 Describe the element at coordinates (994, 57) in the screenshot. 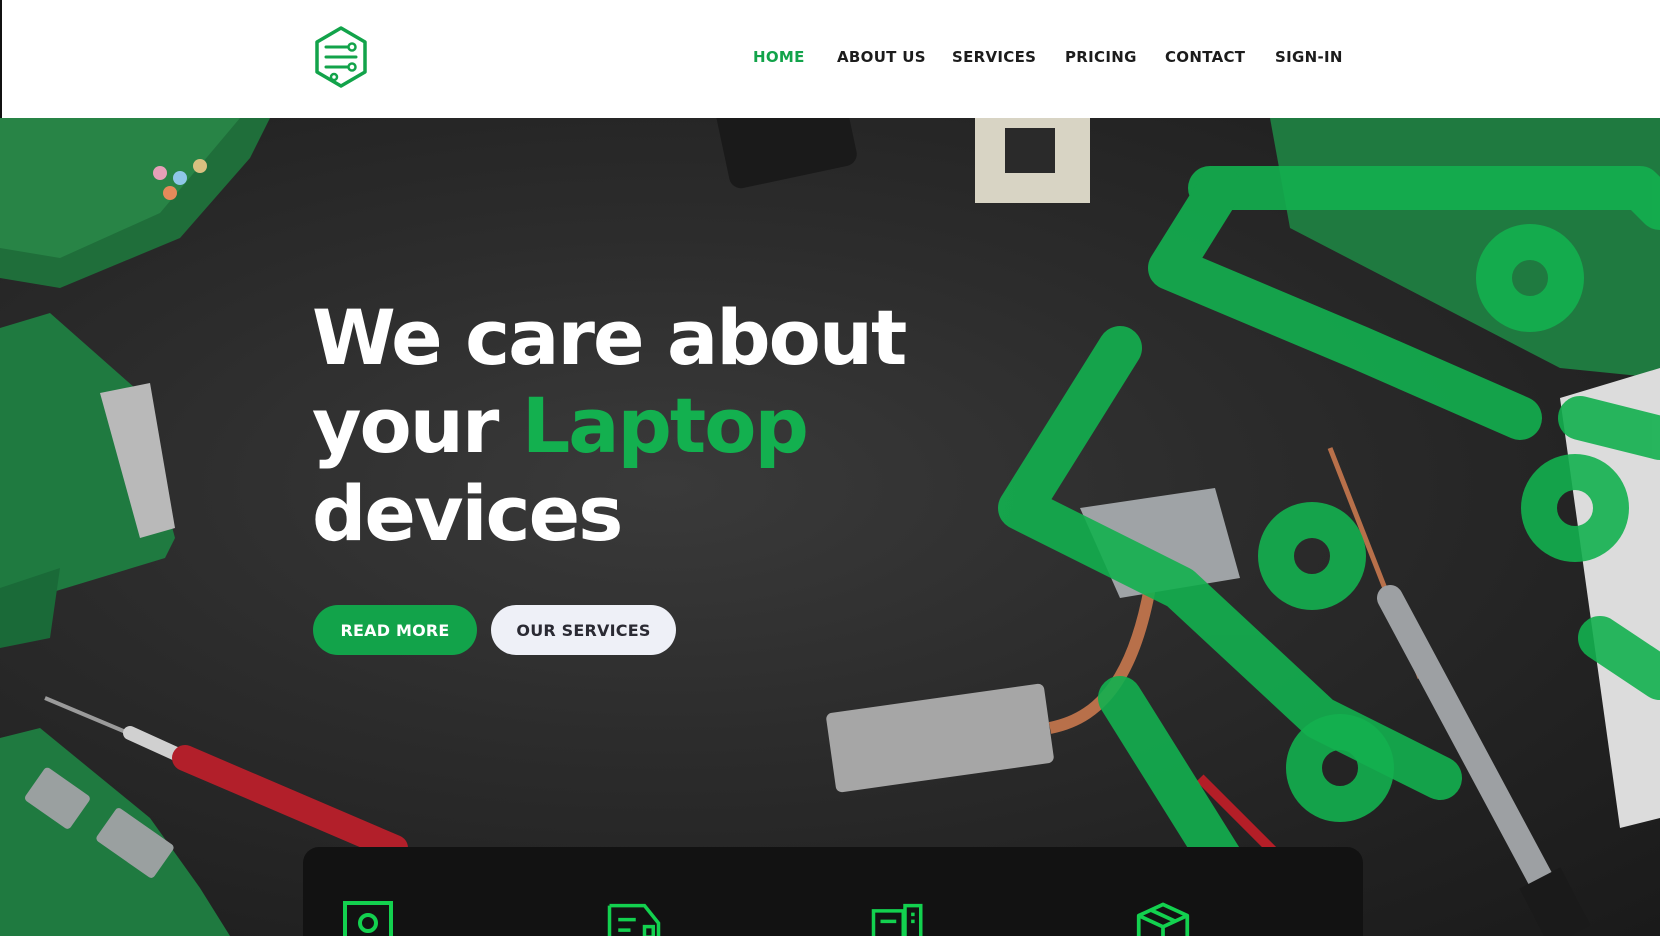

I see `nav-services: SERVICES` at that location.